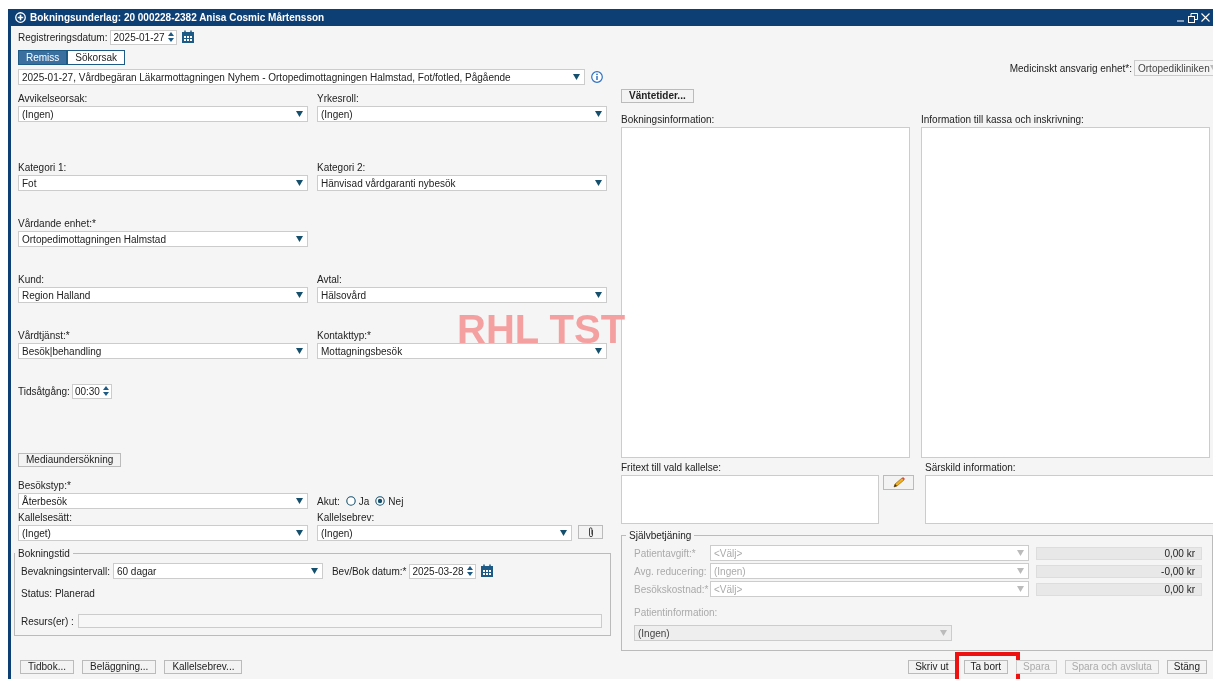 The height and width of the screenshot is (679, 1213). I want to click on paperclip-icon, so click(590, 532).